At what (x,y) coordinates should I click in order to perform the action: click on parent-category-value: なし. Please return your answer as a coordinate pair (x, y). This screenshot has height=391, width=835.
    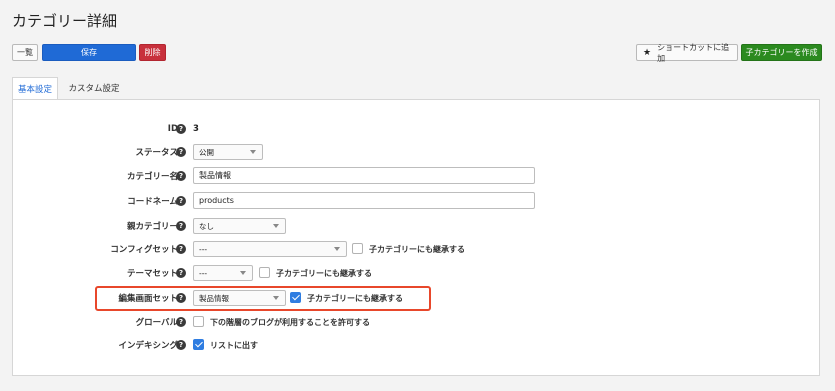
    Looking at the image, I should click on (206, 226).